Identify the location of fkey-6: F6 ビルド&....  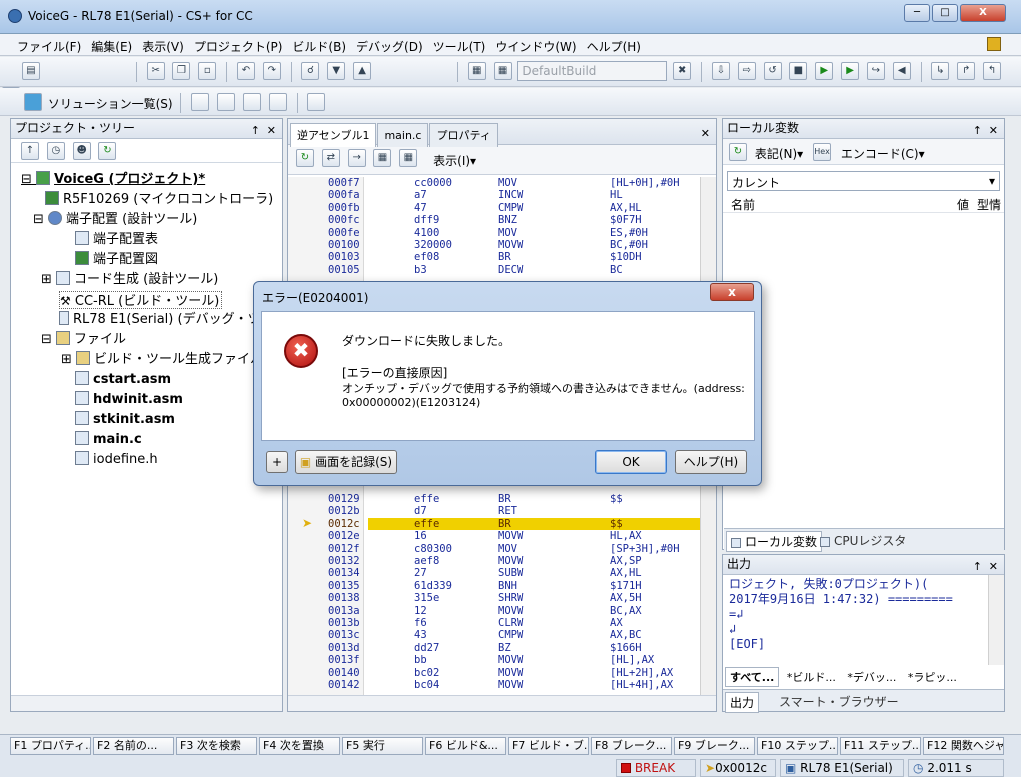
(465, 746).